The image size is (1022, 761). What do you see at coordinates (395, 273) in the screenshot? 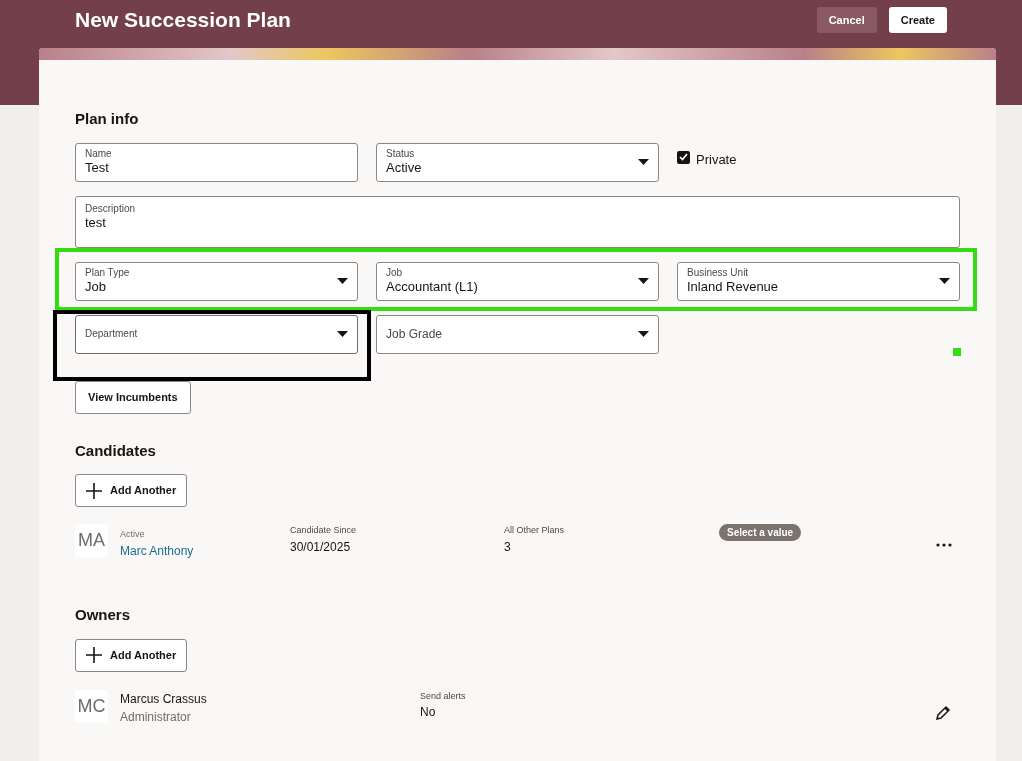
I see `field-label: Job` at bounding box center [395, 273].